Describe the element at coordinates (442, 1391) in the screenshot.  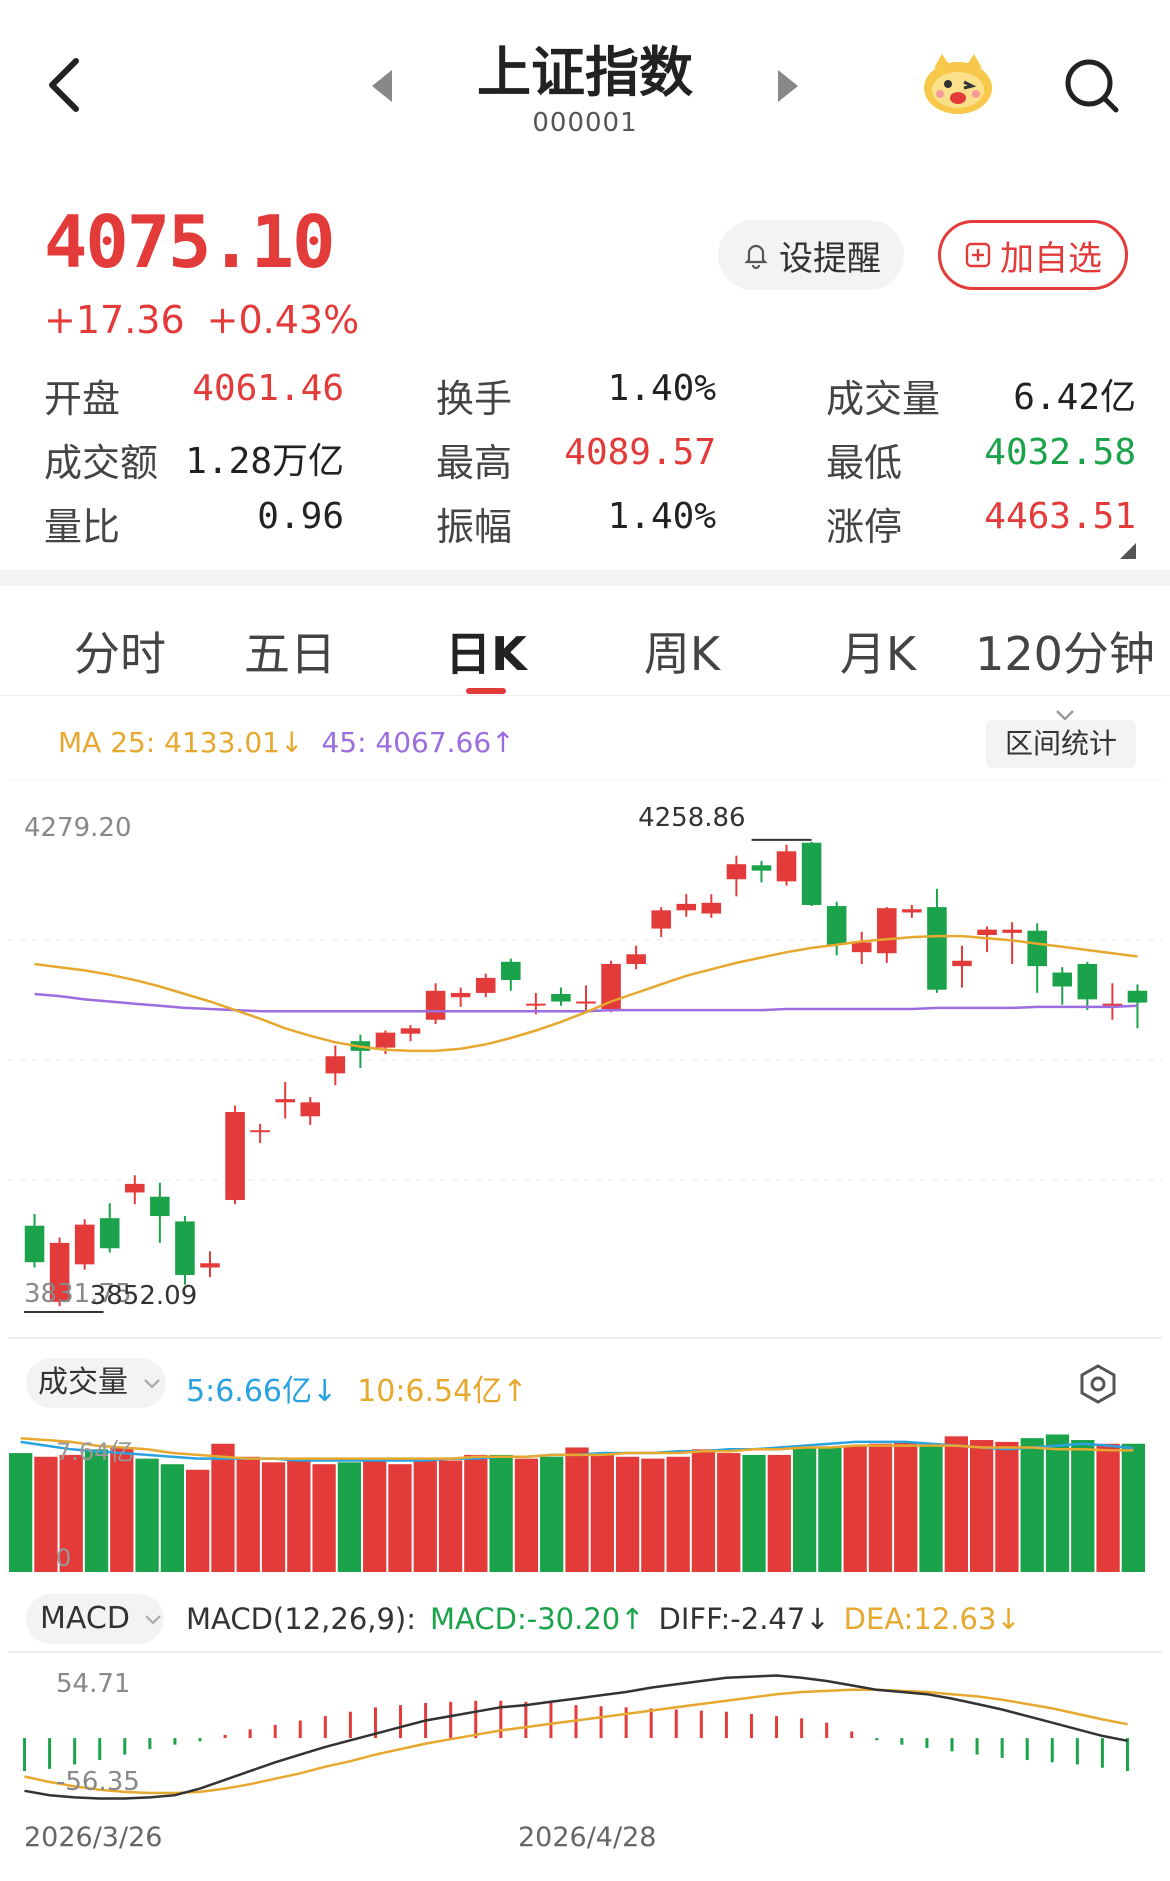
I see `volume-ma10: 10:6.54亿↑` at that location.